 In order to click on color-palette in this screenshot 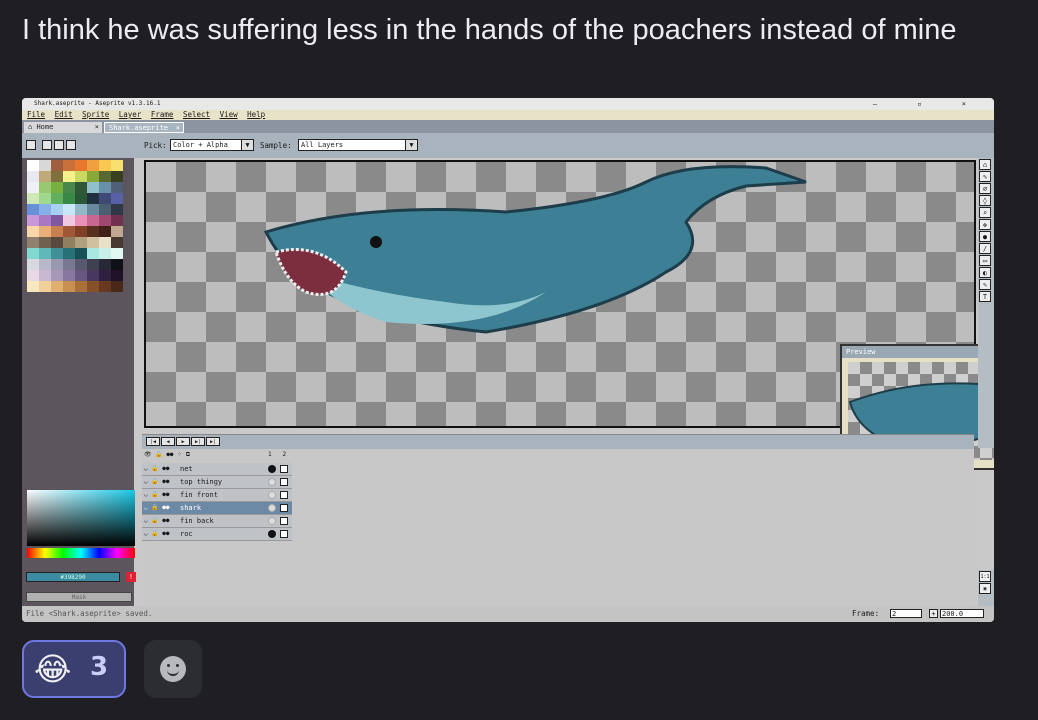, I will do `click(77, 226)`.